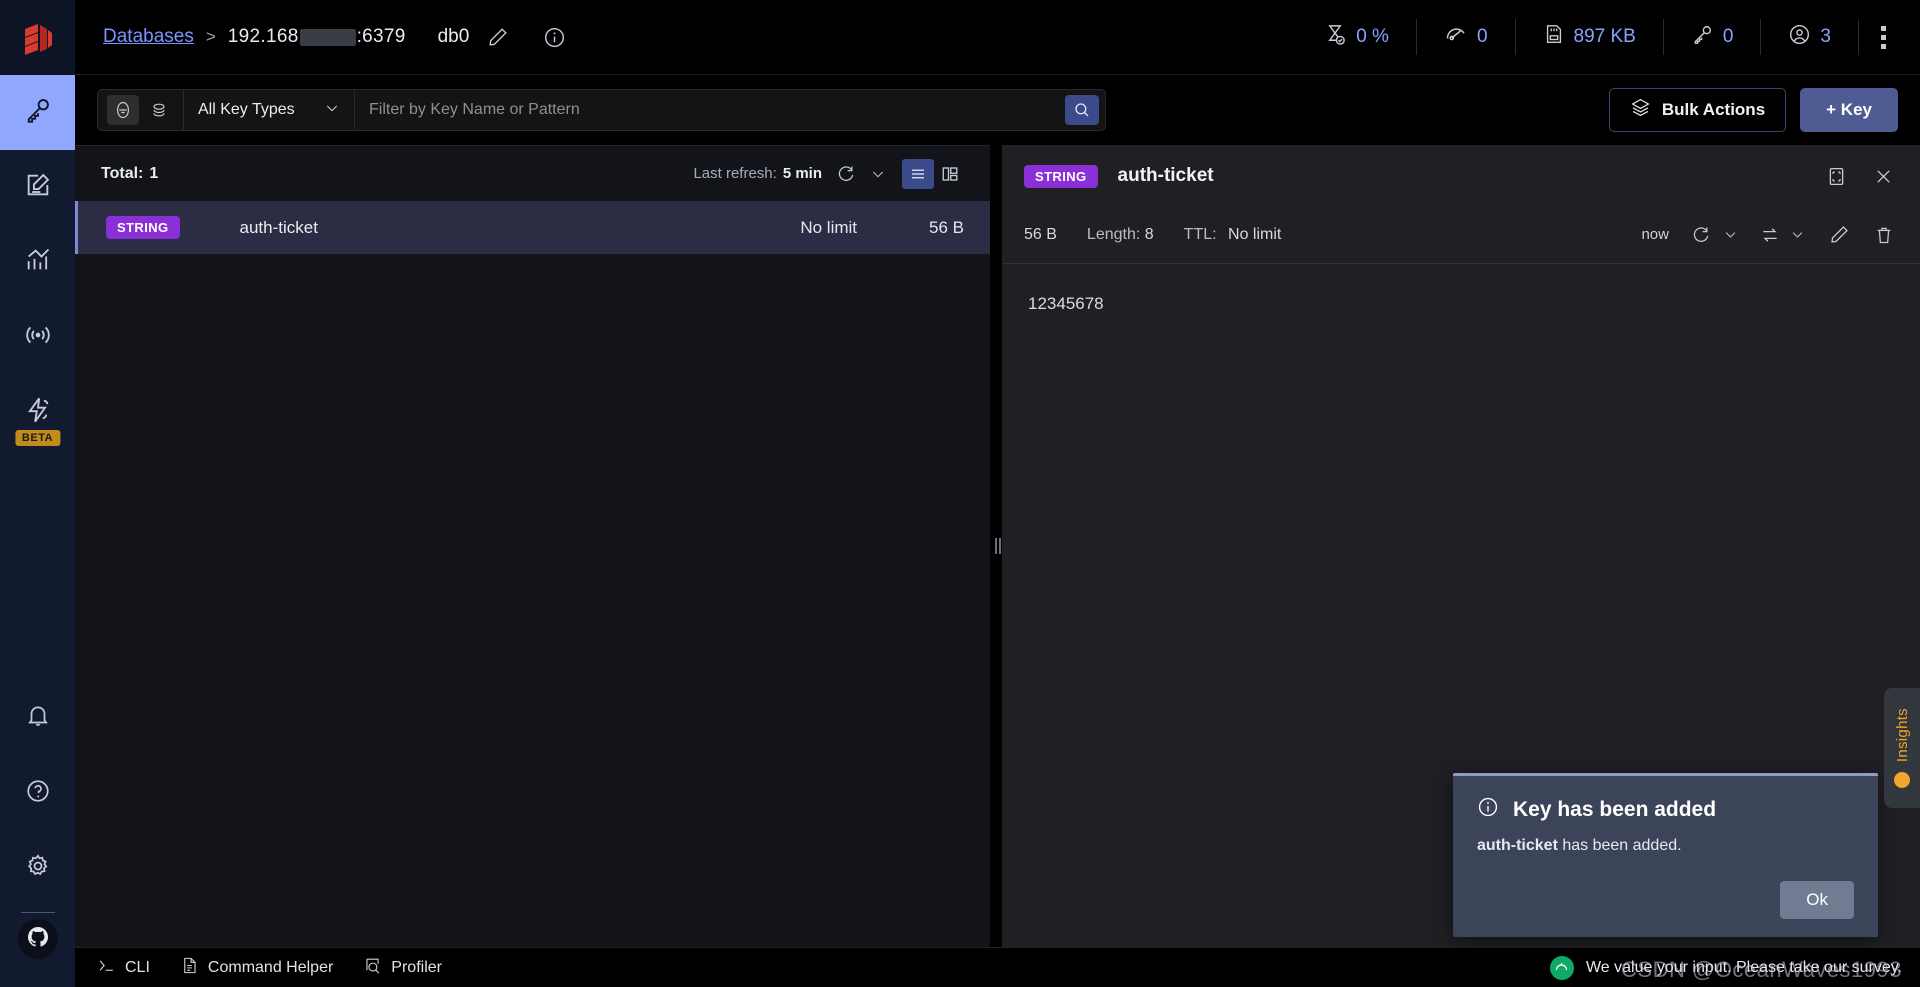  I want to click on profiler-search-icon, so click(372, 968).